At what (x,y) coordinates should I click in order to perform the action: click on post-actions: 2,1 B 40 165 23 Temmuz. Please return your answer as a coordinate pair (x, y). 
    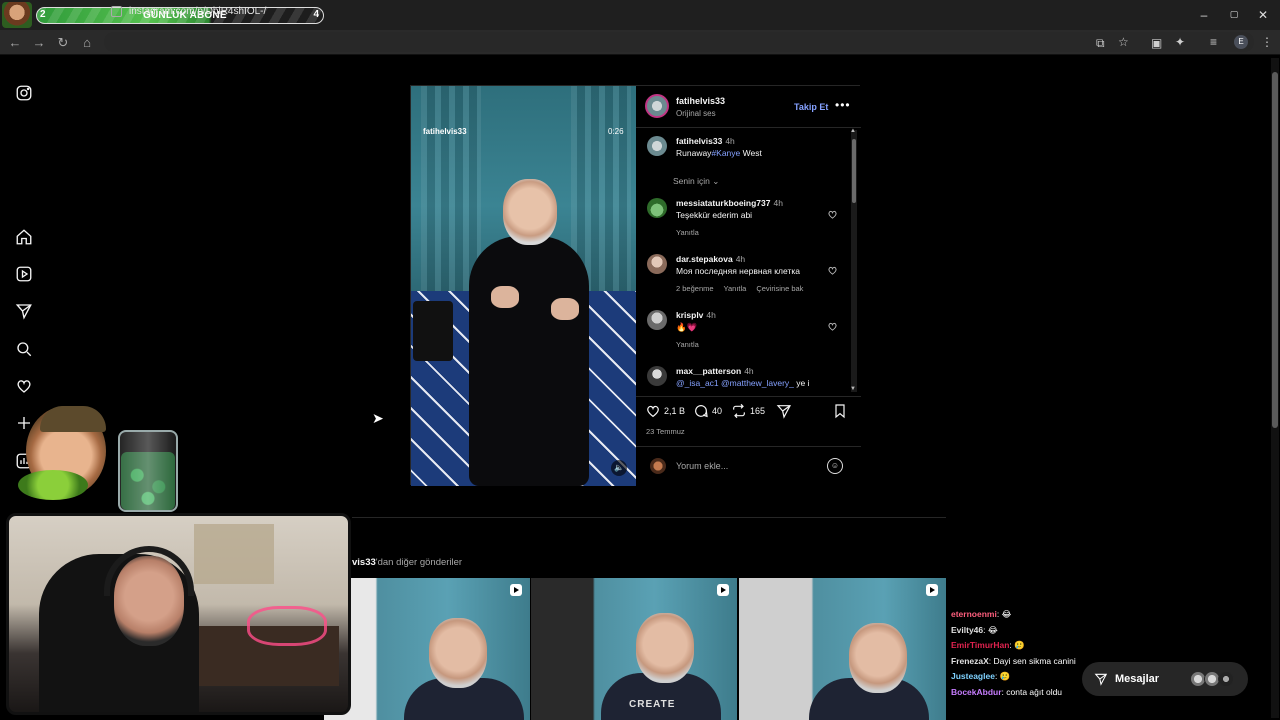
    Looking at the image, I should click on (748, 421).